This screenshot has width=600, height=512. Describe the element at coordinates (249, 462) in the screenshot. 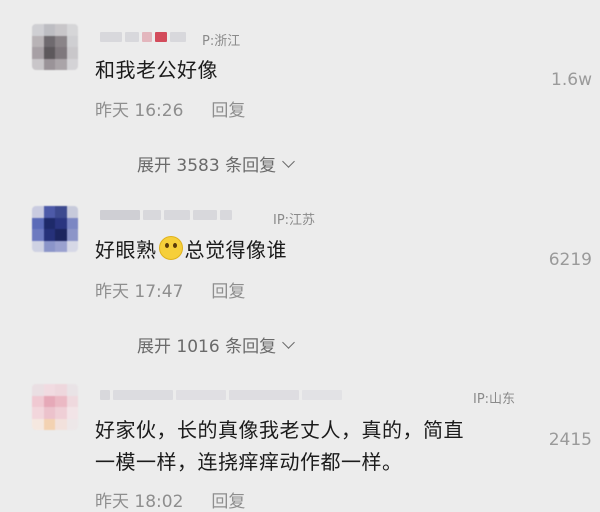

I see `comment-text-line: 一模一样，连挠痒痒动作都一样。` at that location.